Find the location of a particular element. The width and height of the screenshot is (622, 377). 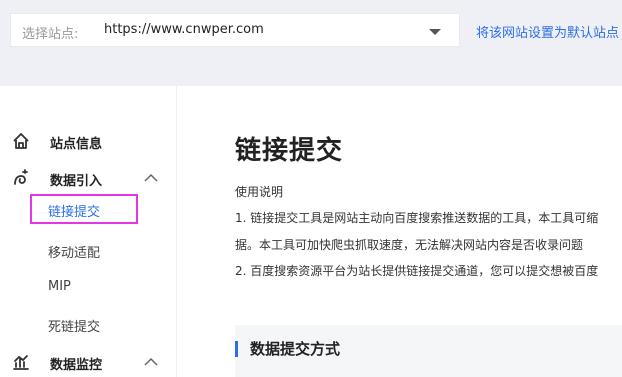

sidebar-item-mobile-adapt: 移动适配 is located at coordinates (74, 251).